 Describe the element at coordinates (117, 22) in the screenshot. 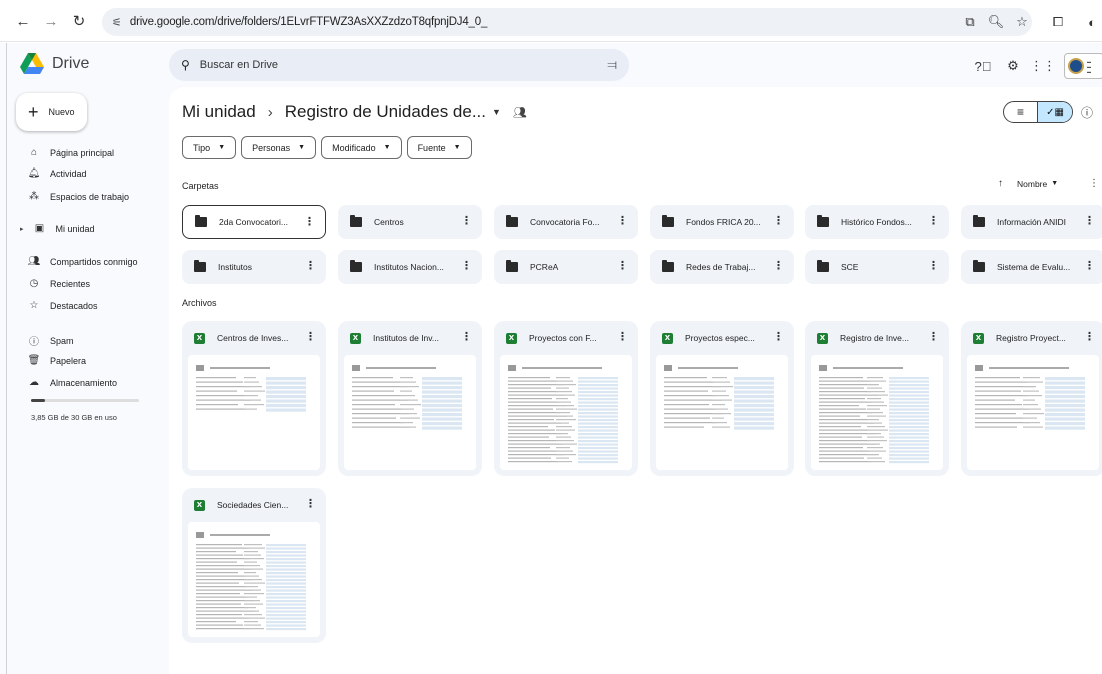

I see `site-settings-icon: ⚟` at that location.